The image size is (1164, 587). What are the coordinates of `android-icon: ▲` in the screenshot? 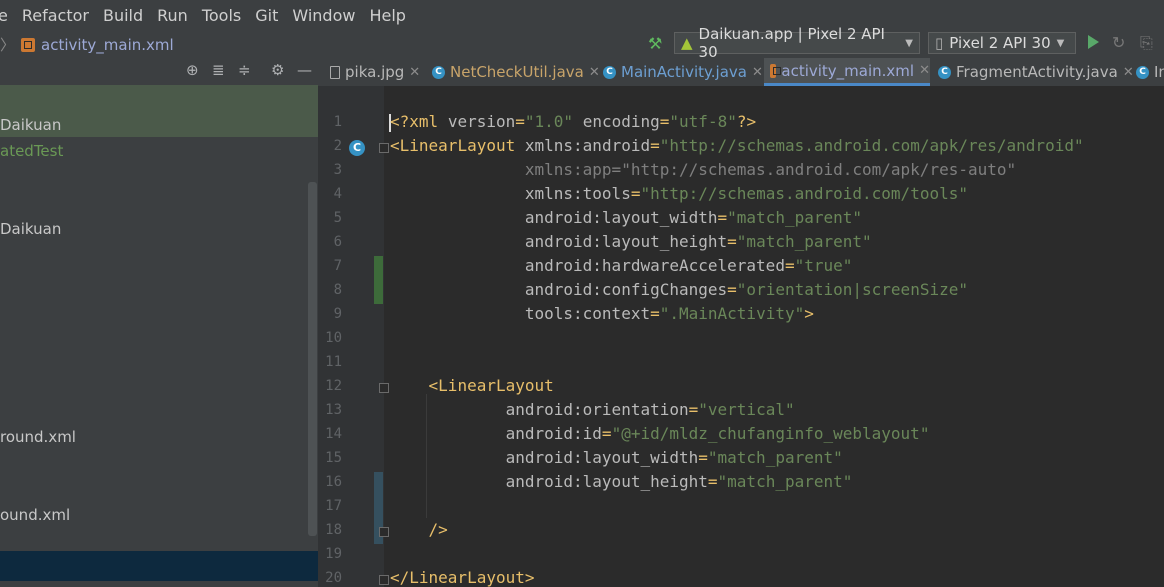 It's located at (687, 43).